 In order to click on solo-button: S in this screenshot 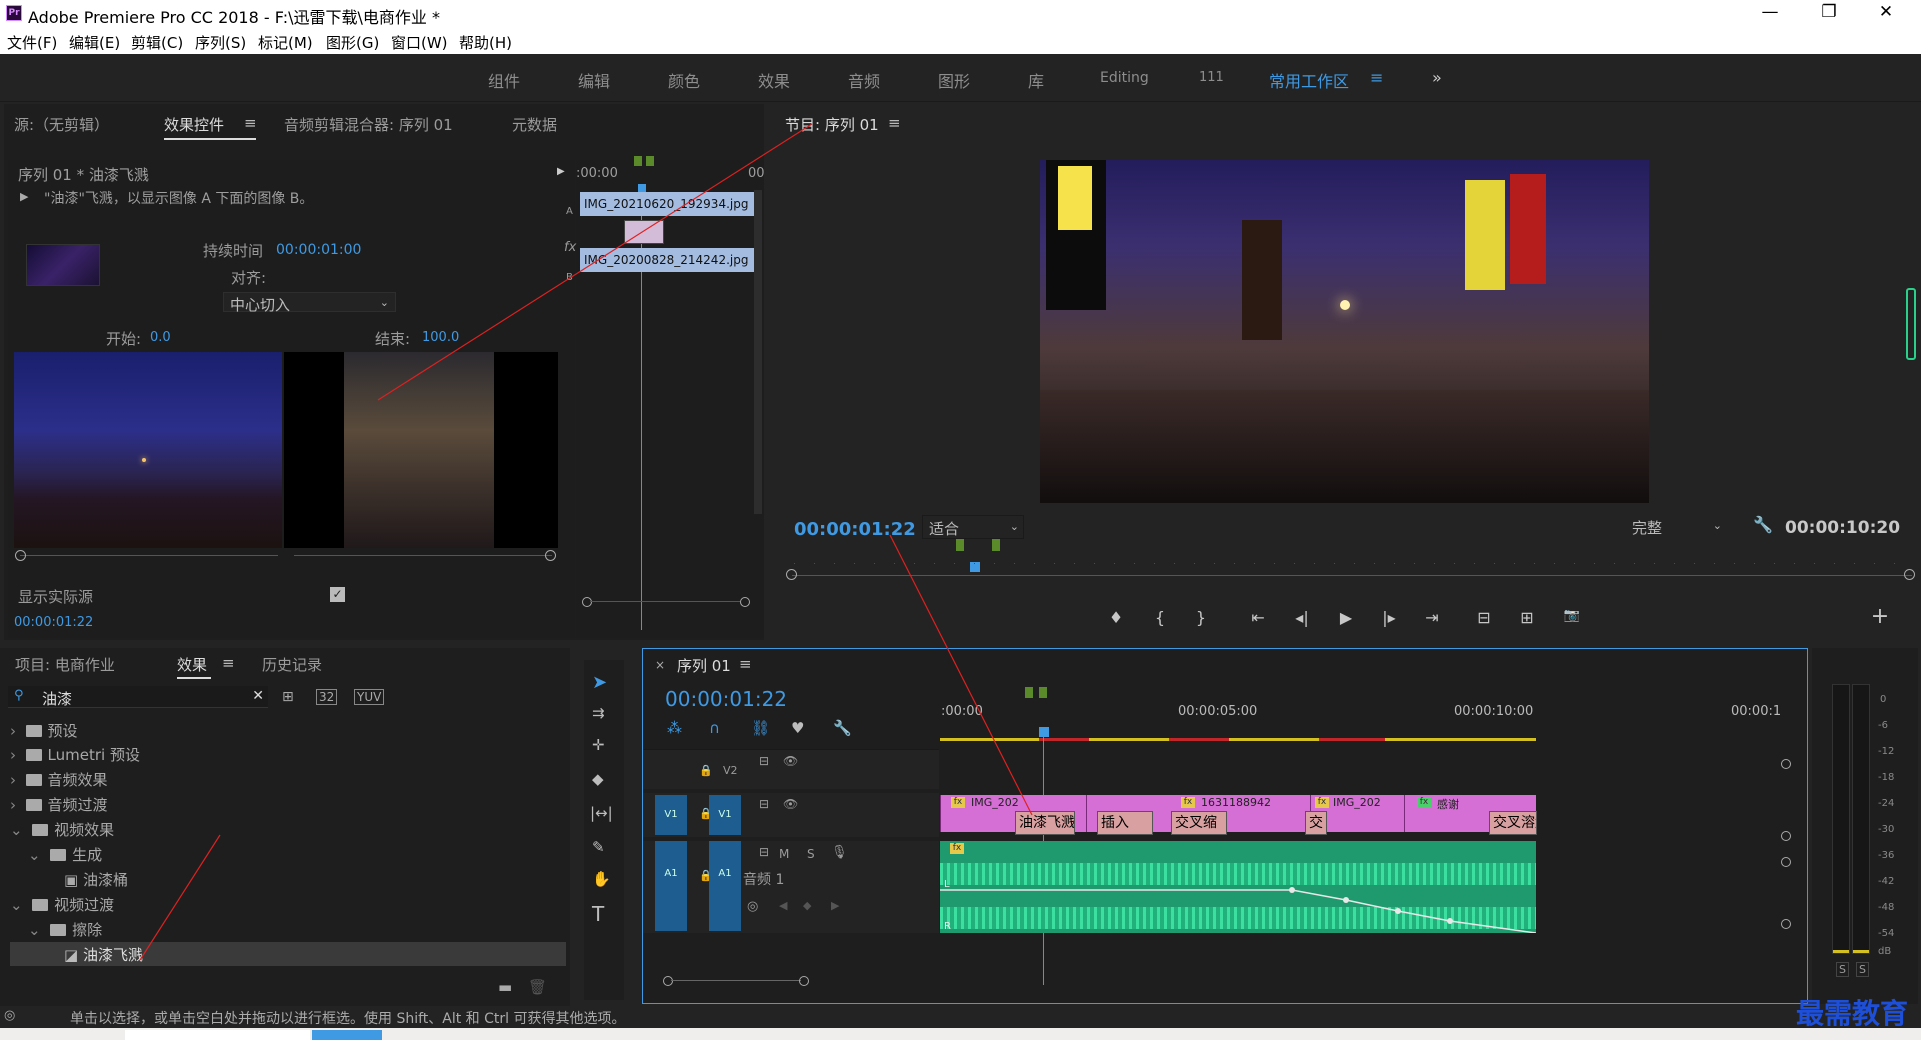, I will do `click(811, 854)`.